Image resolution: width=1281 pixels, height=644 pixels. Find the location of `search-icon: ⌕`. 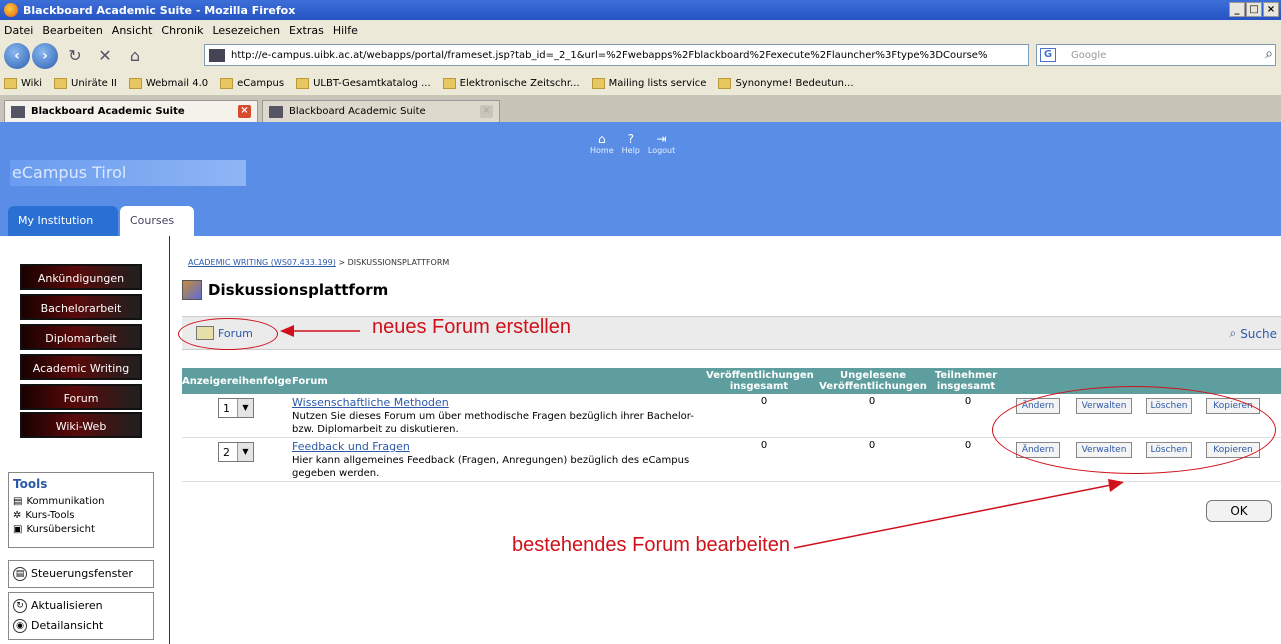

search-icon: ⌕ is located at coordinates (1269, 54).